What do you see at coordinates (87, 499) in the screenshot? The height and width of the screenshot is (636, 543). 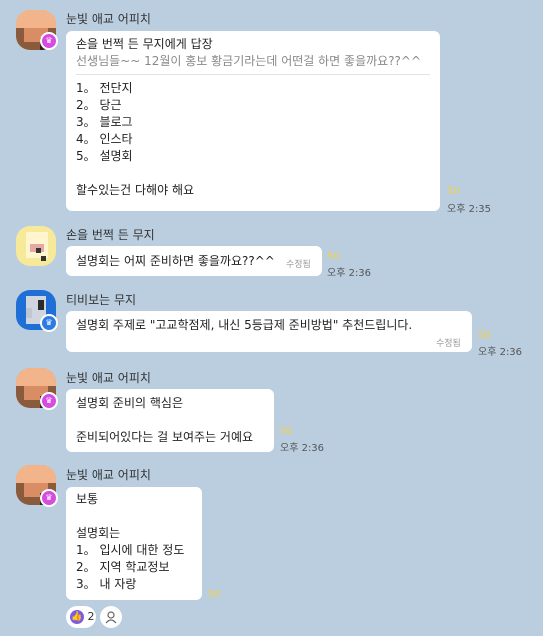 I see `message-line: 보통` at bounding box center [87, 499].